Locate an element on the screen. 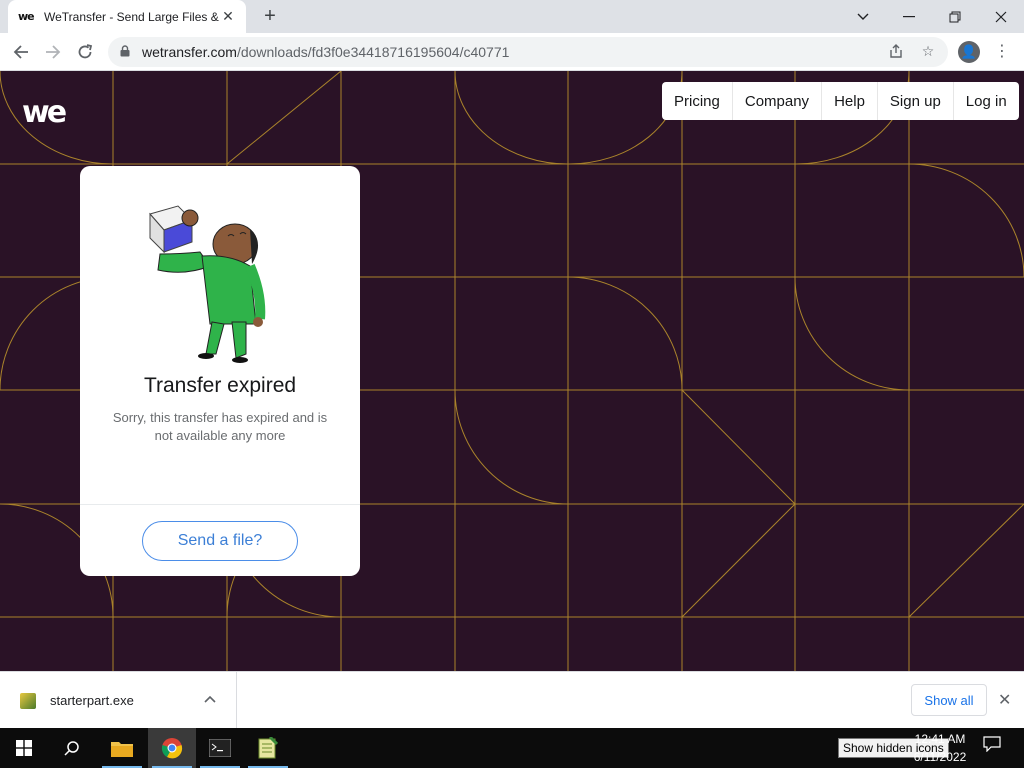 Image resolution: width=1024 pixels, height=768 pixels. reload-icon is located at coordinates (85, 52).